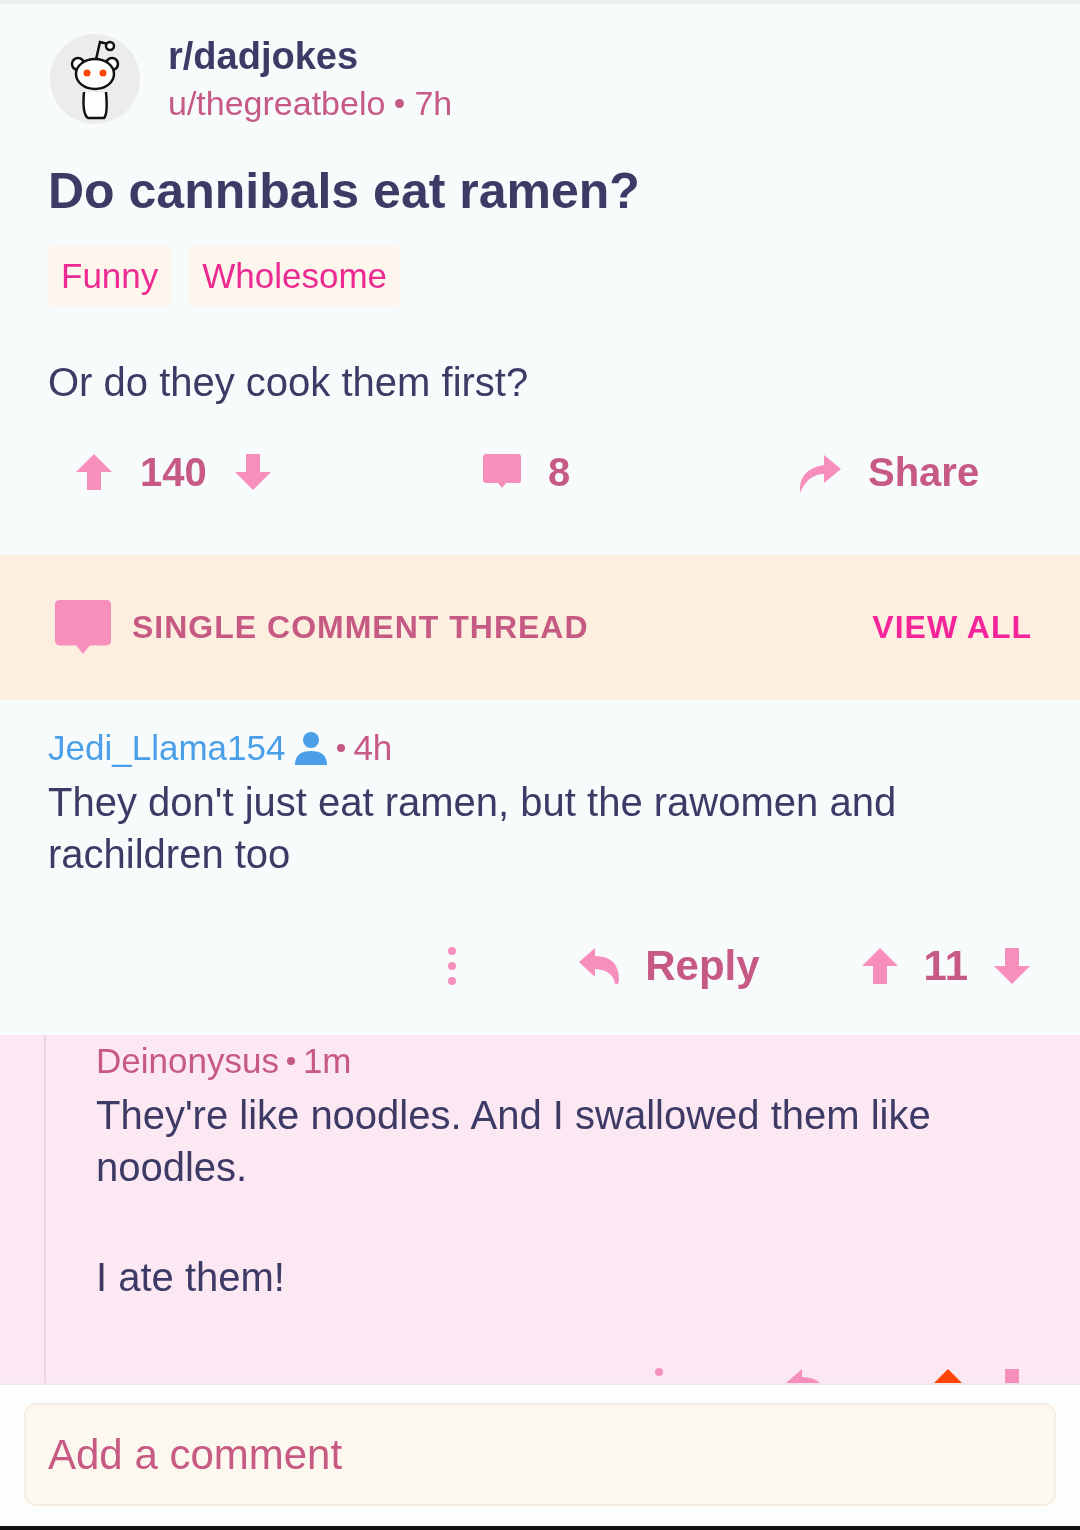 The image size is (1080, 1530). Describe the element at coordinates (327, 1061) in the screenshot. I see `comment-time: 1m` at that location.